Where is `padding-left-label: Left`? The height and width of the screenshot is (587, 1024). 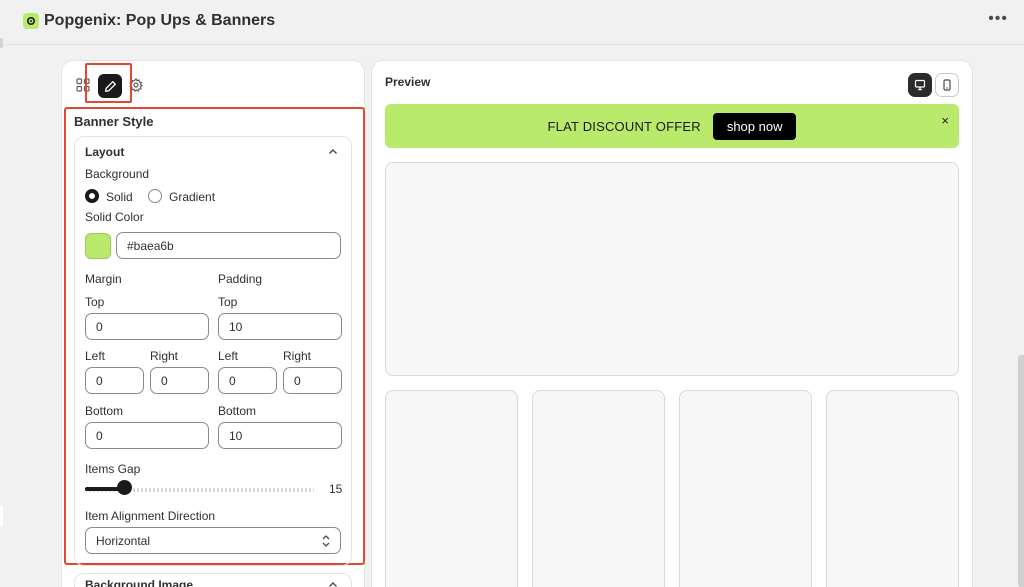
padding-left-label: Left is located at coordinates (228, 356).